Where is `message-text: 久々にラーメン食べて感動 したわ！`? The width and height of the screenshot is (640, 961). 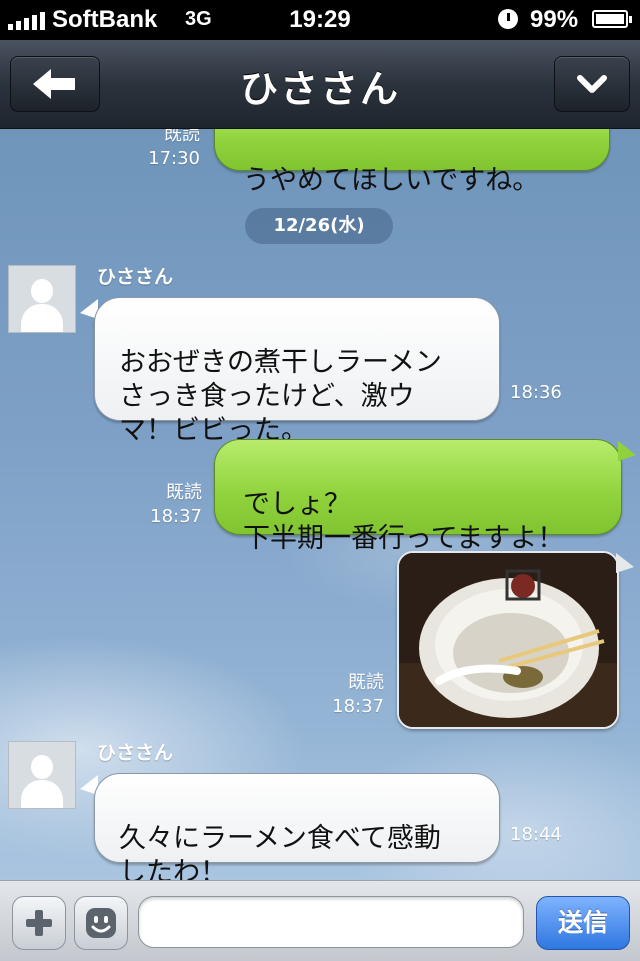
message-text: 久々にラーメン食べて感動 したわ！ is located at coordinates (280, 851).